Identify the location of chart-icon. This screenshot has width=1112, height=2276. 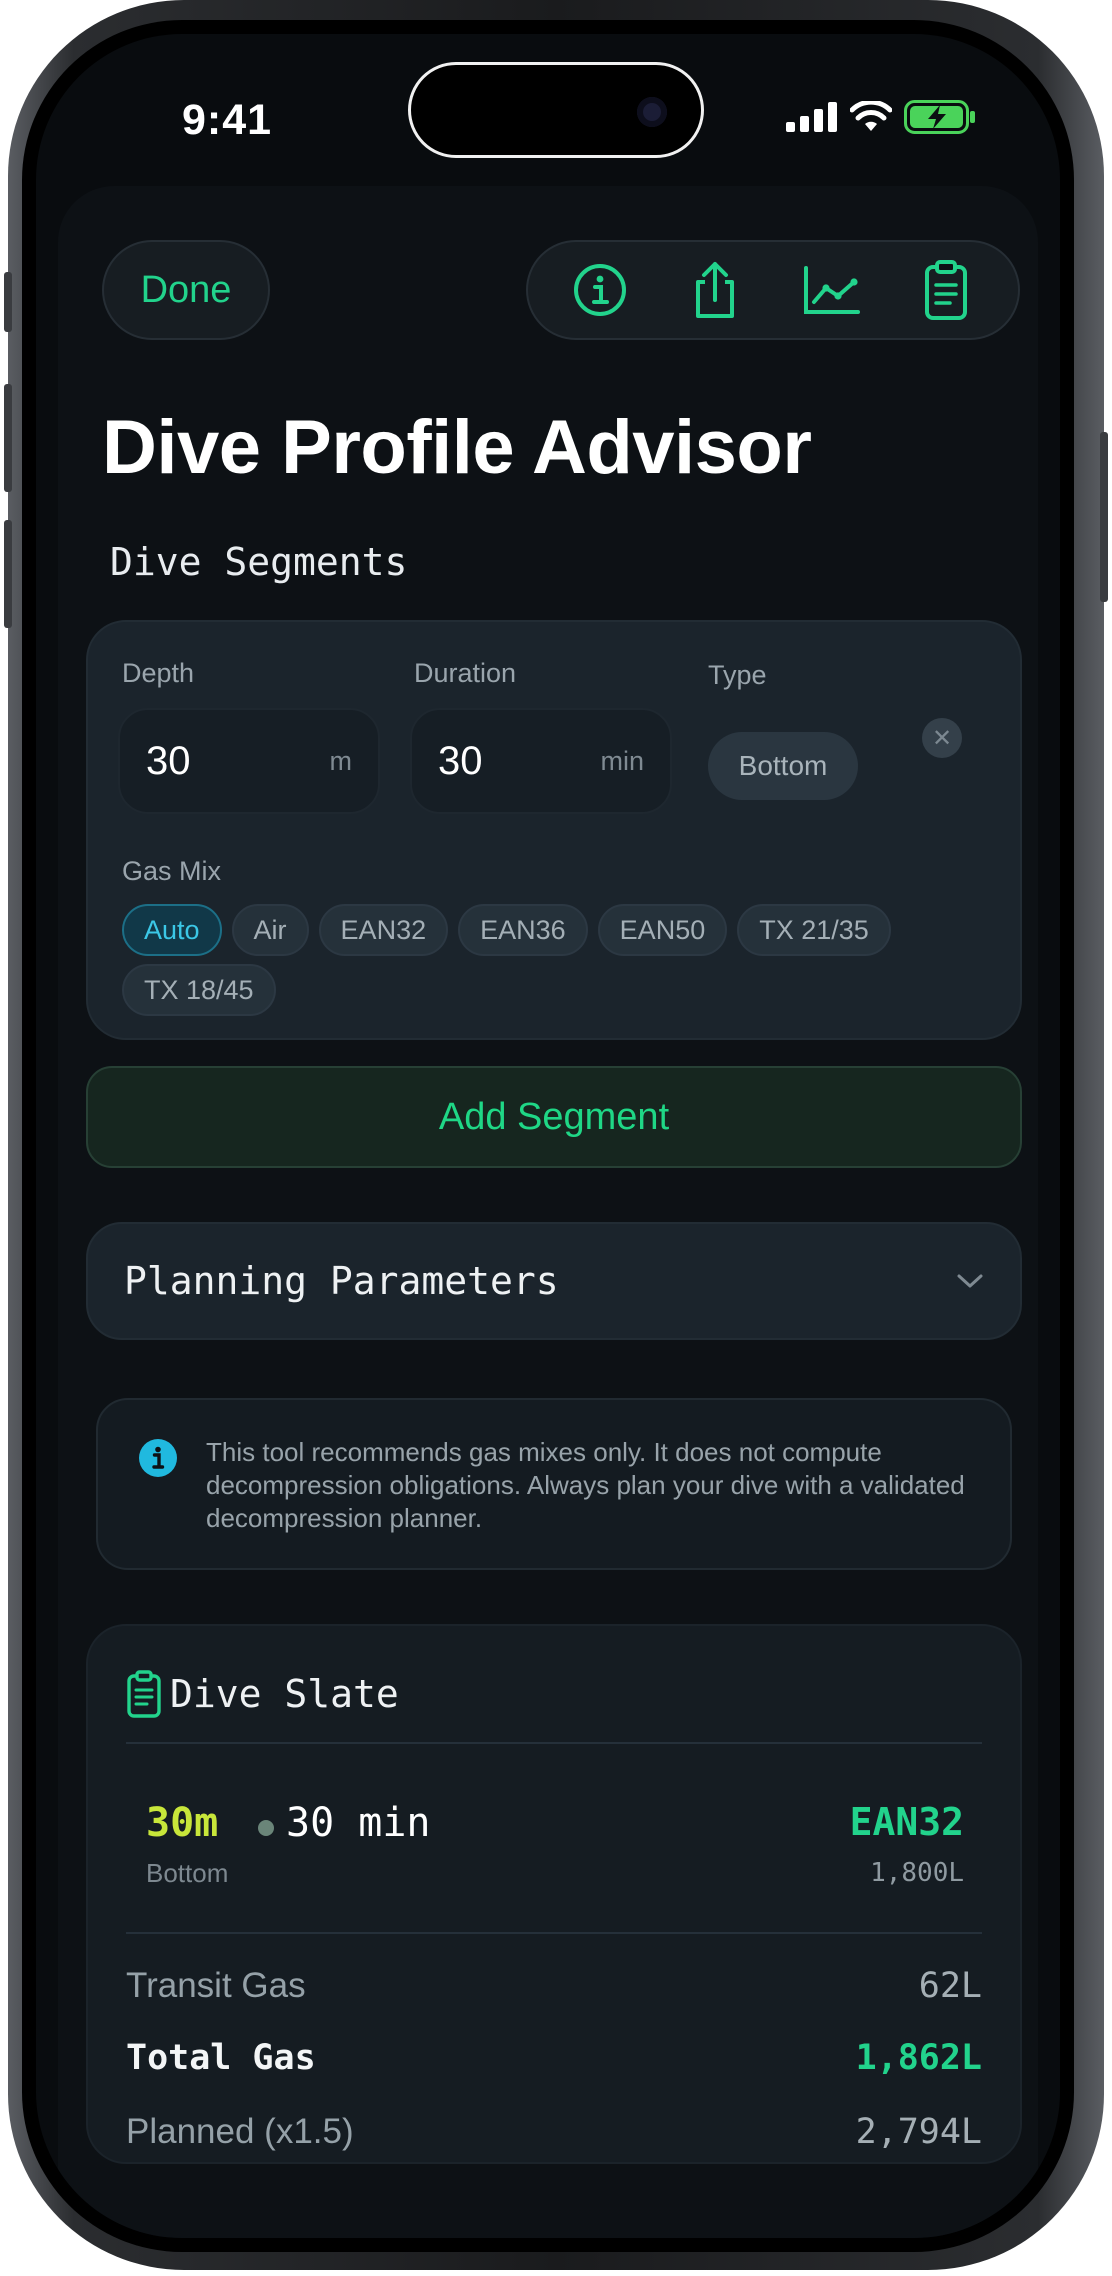
(831, 290).